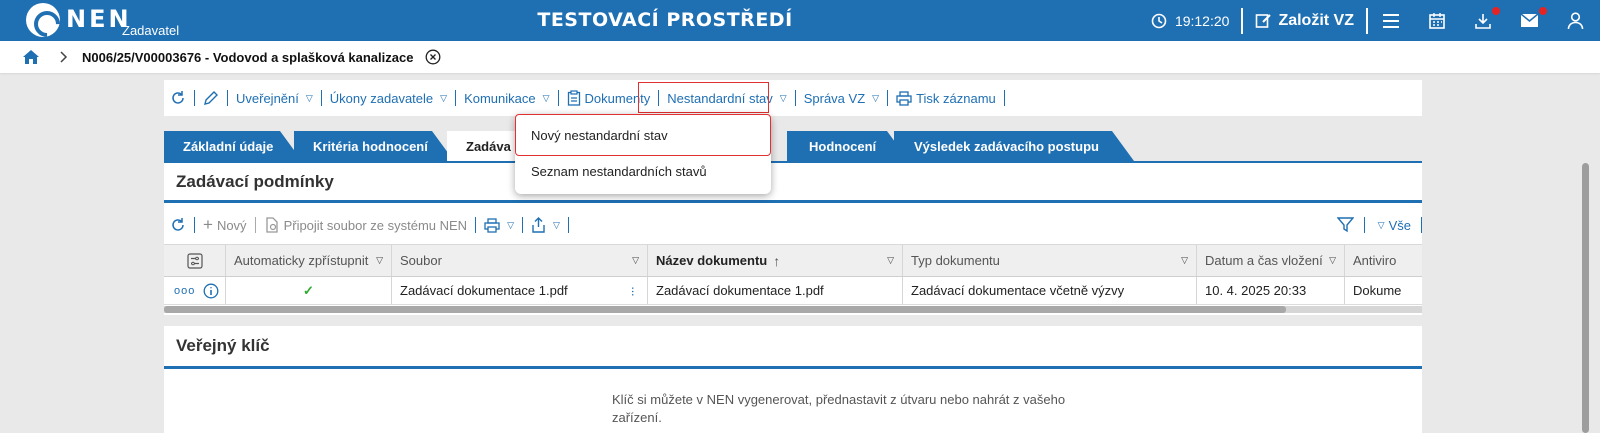 Image resolution: width=1600 pixels, height=433 pixels. What do you see at coordinates (1271, 290) in the screenshot?
I see `date-inserted-cell: 10. 4. 2025 20:33` at bounding box center [1271, 290].